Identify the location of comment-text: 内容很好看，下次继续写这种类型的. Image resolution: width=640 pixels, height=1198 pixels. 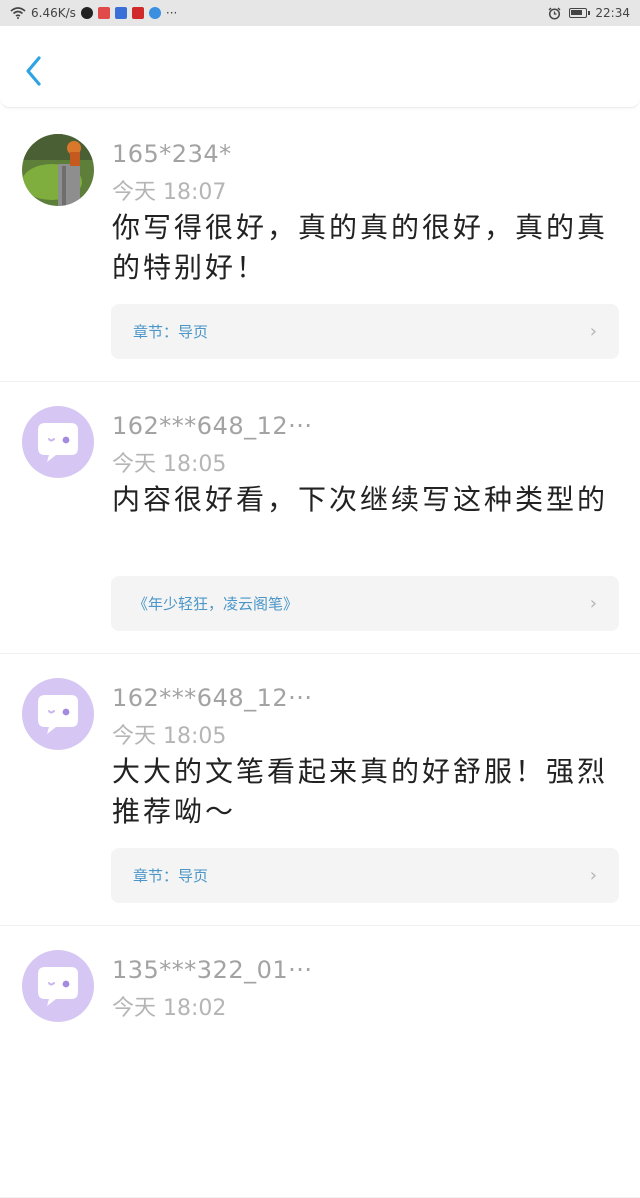
(360, 499).